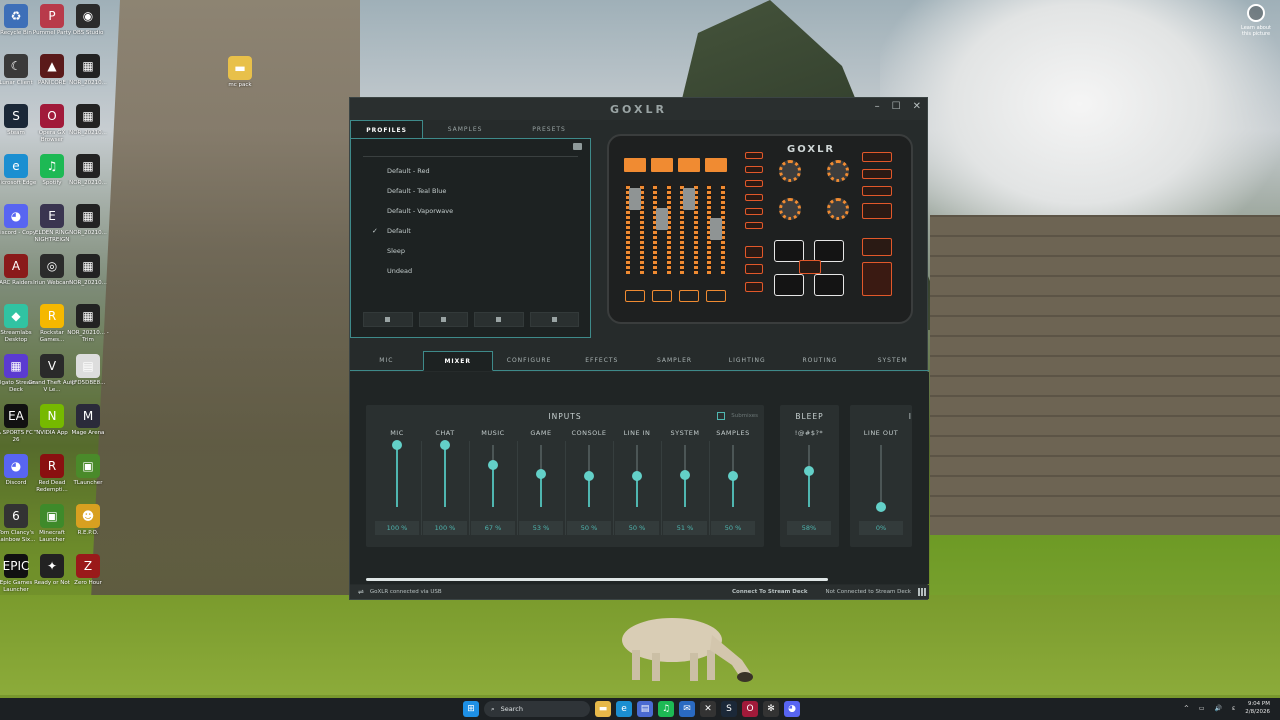 This screenshot has width=1280, height=720. I want to click on desktop-icon: Z Zero Hour, so click(88, 579).